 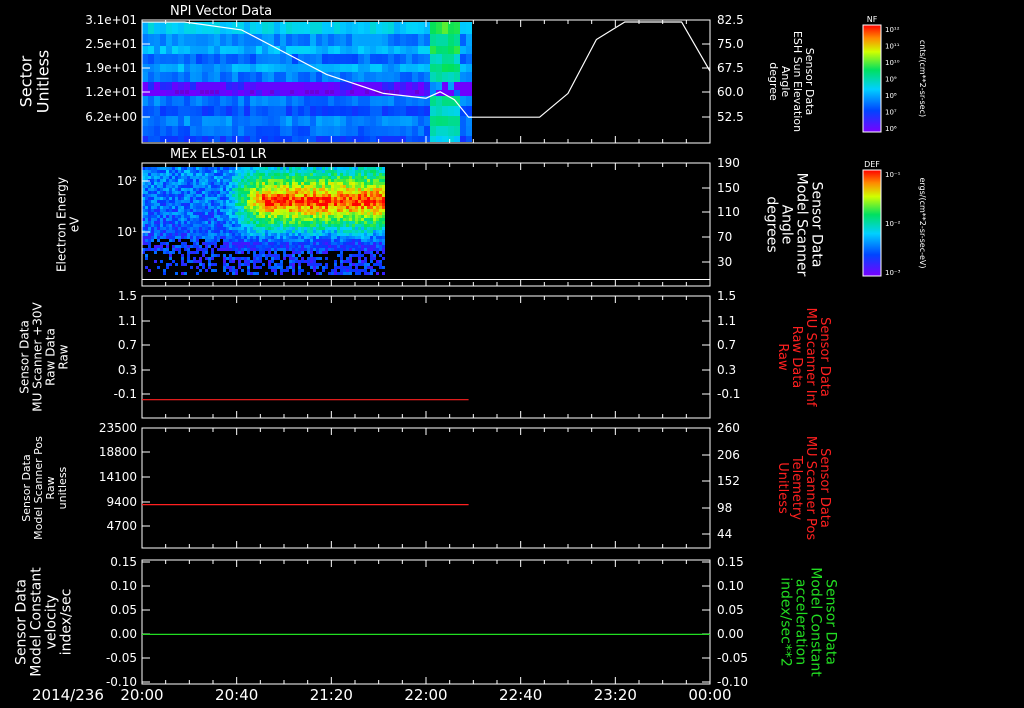 What do you see at coordinates (724, 508) in the screenshot?
I see `right-tick-label: 98` at bounding box center [724, 508].